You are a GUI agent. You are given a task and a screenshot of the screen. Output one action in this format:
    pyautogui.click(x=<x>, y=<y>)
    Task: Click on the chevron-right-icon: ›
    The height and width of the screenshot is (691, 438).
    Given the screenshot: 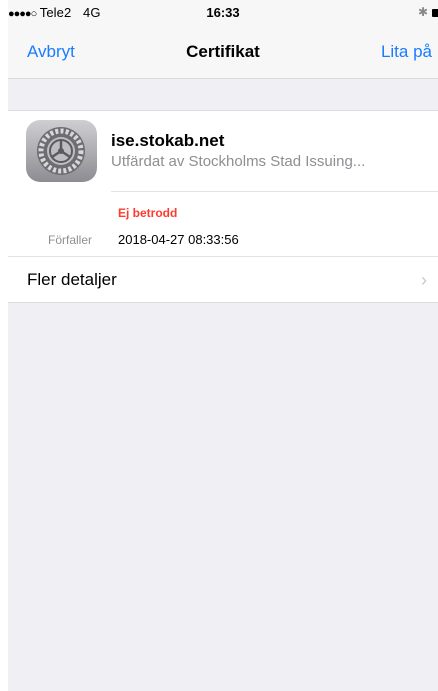 What is the action you would take?
    pyautogui.click(x=424, y=280)
    